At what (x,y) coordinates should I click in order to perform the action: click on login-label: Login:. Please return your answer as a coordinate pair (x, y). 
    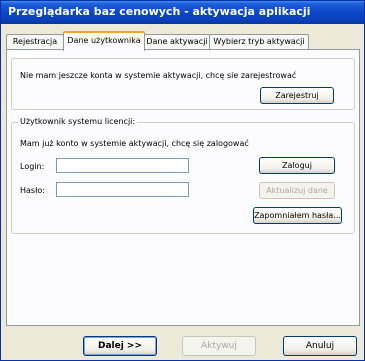
    Looking at the image, I should click on (32, 166).